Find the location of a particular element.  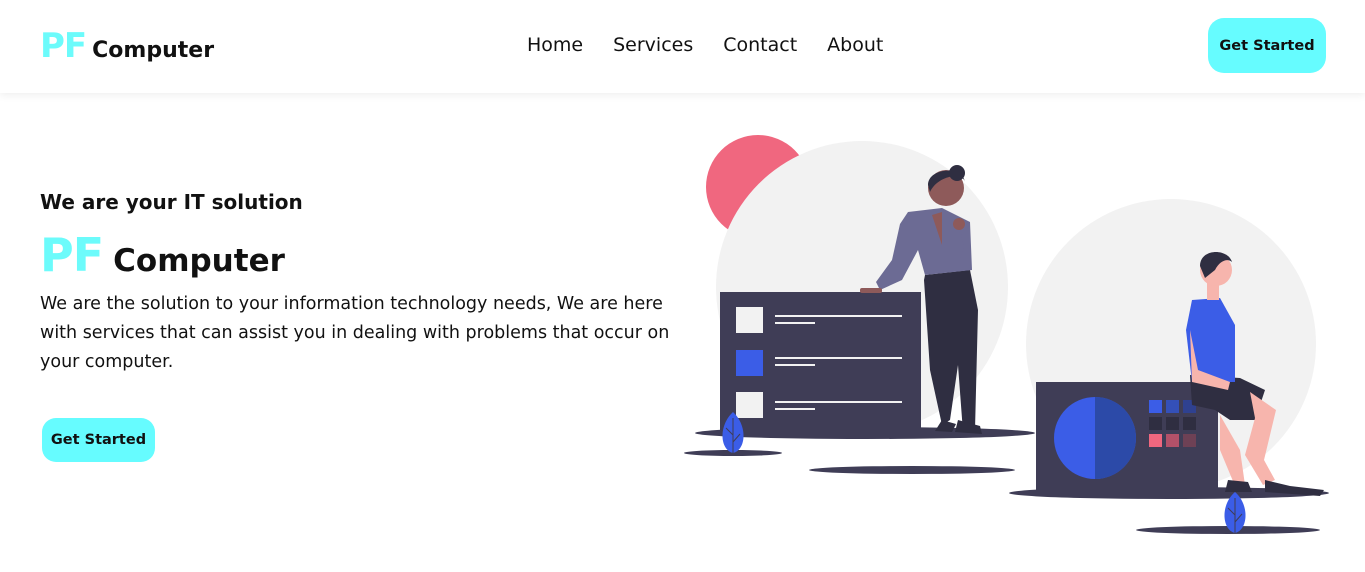

brand-logo: PF Computer is located at coordinates (127, 46).